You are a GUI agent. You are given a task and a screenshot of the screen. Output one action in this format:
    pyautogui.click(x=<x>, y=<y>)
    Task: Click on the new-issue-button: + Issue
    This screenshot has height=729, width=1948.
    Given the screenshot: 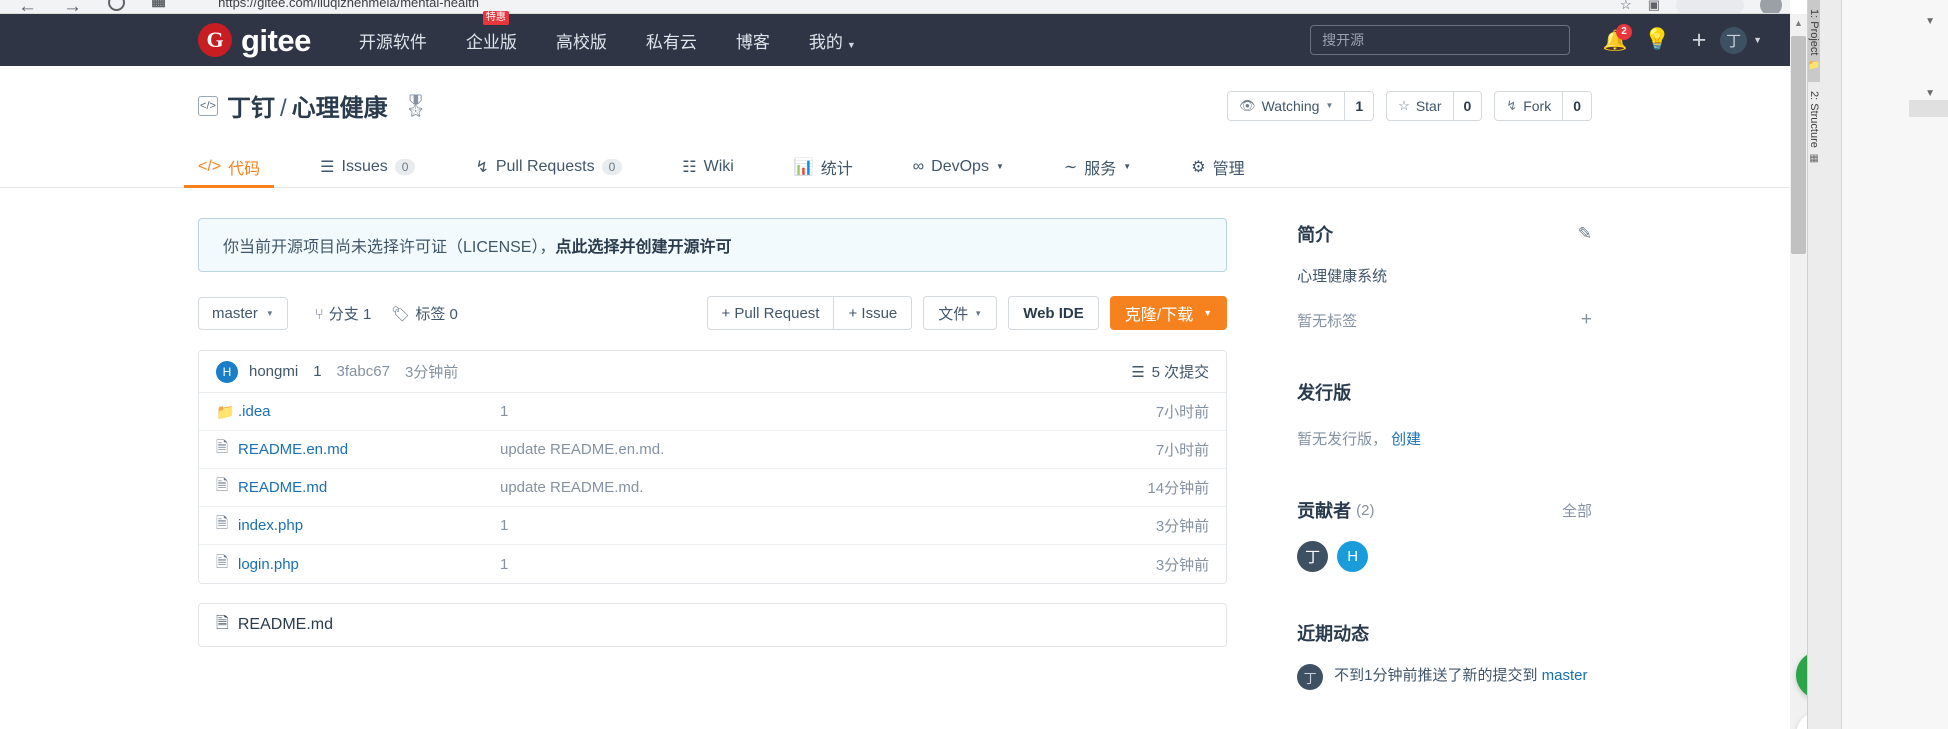 What is the action you would take?
    pyautogui.click(x=872, y=313)
    